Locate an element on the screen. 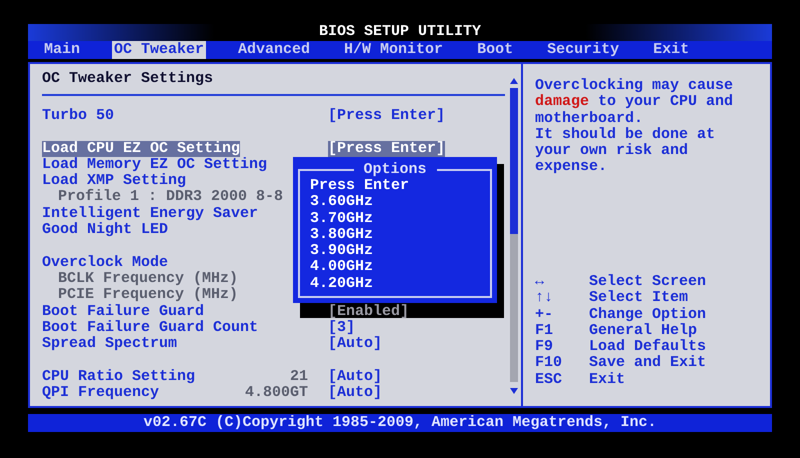 This screenshot has height=458, width=800. setting-value: [Enabled] is located at coordinates (369, 312).